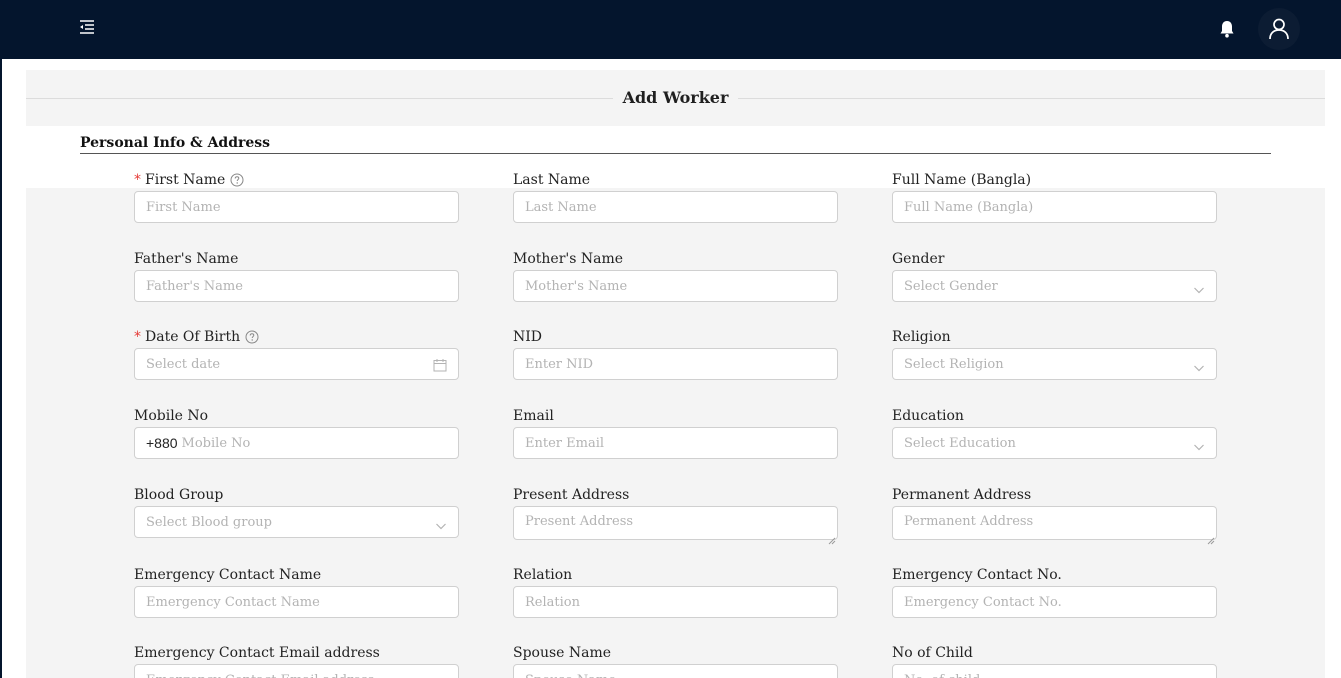 The width and height of the screenshot is (1341, 678). I want to click on bell-icon, so click(1227, 29).